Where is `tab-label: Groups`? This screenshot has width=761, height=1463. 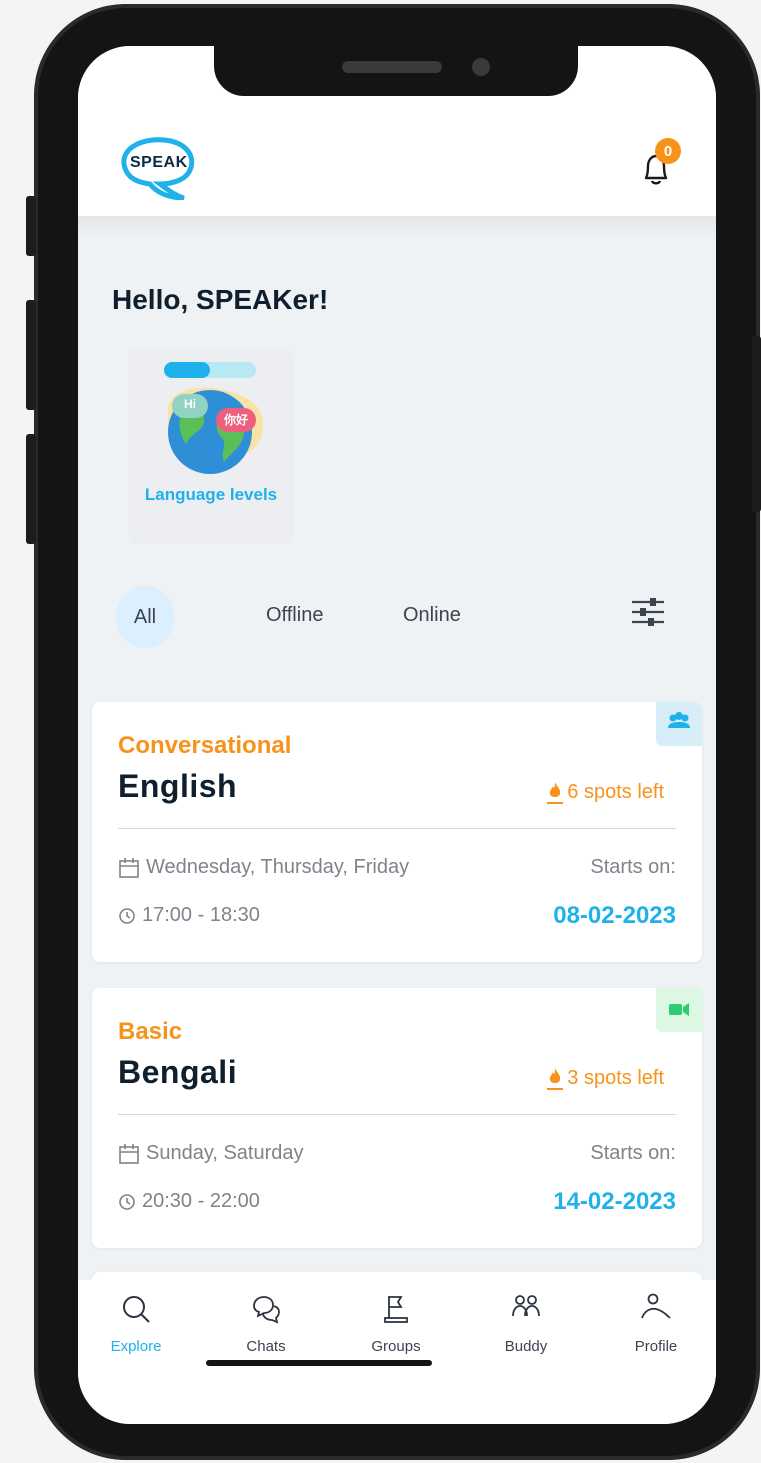
tab-label: Groups is located at coordinates (396, 1346).